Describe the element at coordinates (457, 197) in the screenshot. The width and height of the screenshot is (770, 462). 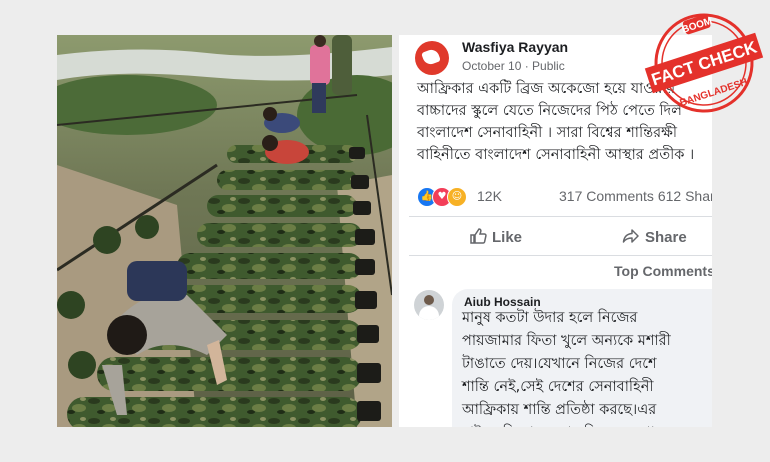
I see `haha-reaction-icon: ☺` at that location.